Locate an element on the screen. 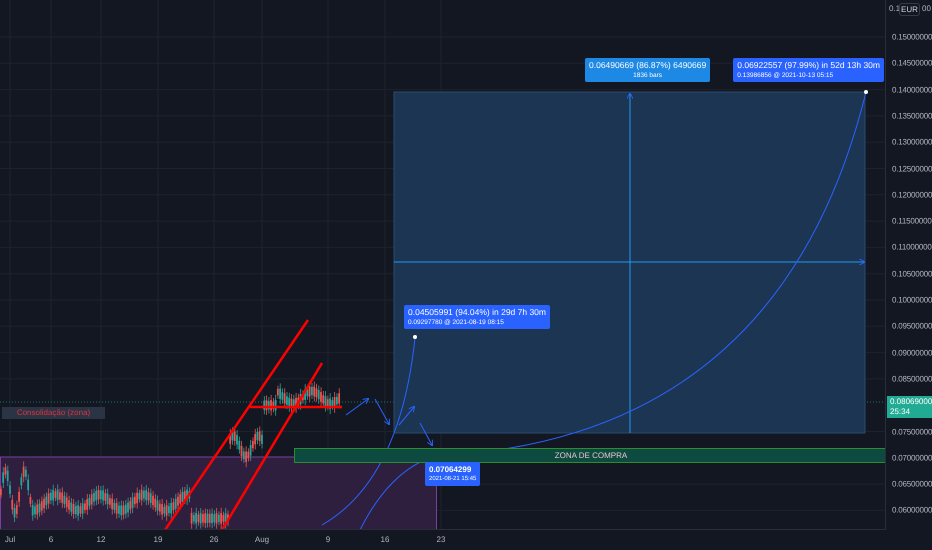 This screenshot has height=550, width=932. currency-button: EUR is located at coordinates (909, 9).